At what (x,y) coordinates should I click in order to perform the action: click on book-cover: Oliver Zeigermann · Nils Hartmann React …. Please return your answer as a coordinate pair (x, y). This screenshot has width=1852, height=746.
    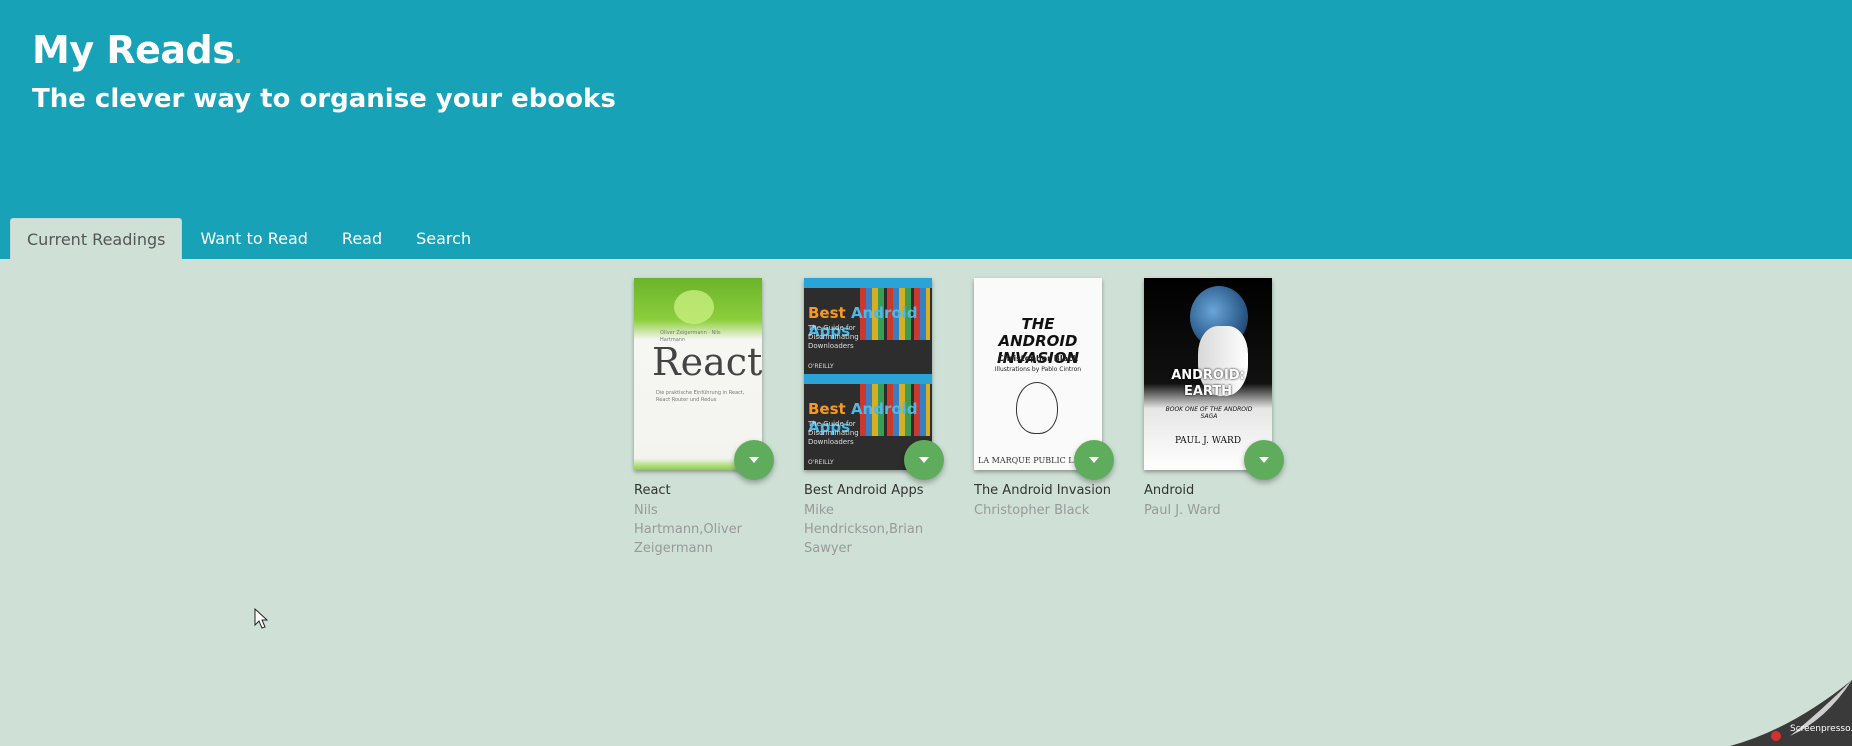
    Looking at the image, I should click on (698, 374).